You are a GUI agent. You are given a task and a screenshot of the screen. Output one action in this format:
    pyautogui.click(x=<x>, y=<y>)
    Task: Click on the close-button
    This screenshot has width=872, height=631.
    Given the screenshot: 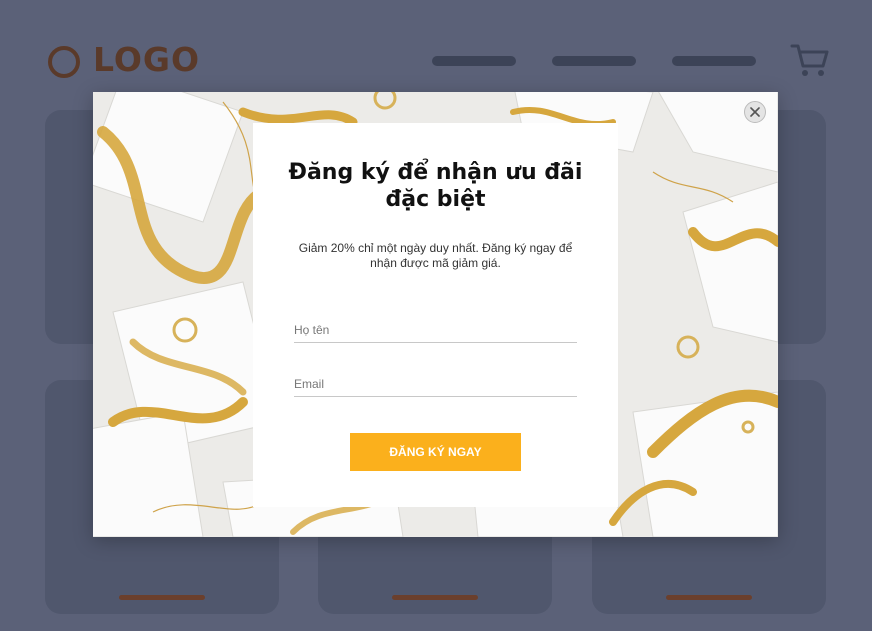 What is the action you would take?
    pyautogui.click(x=755, y=112)
    